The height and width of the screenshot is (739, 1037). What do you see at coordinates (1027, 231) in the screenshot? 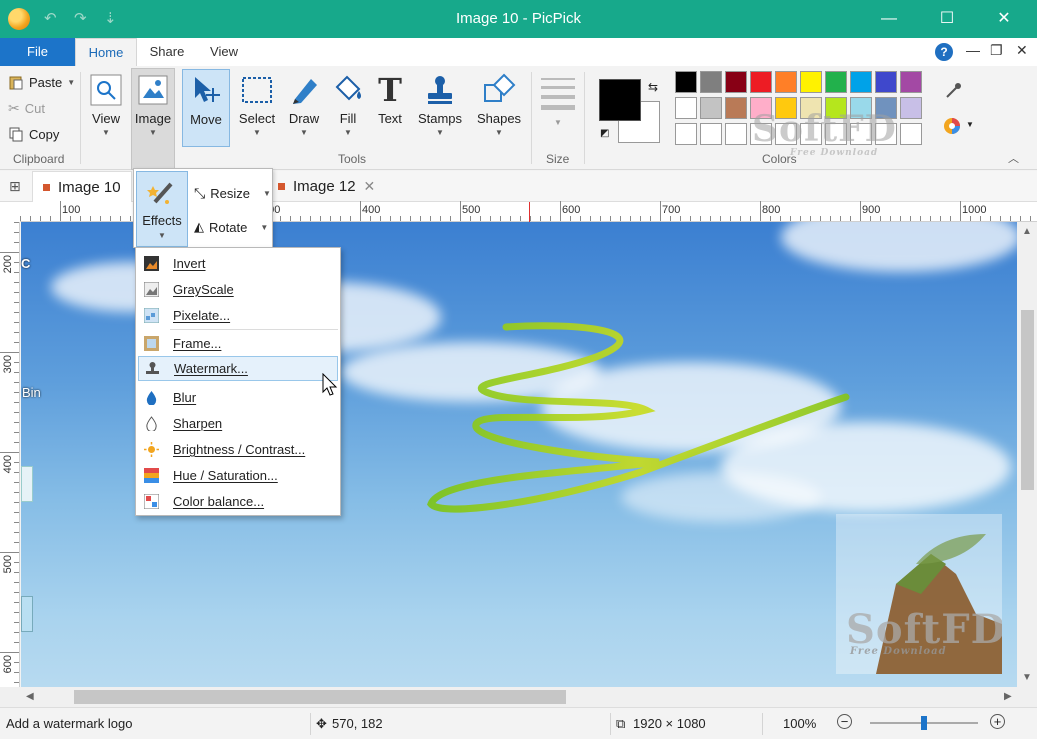
I see `scroll-up-icon: ▲` at bounding box center [1027, 231].